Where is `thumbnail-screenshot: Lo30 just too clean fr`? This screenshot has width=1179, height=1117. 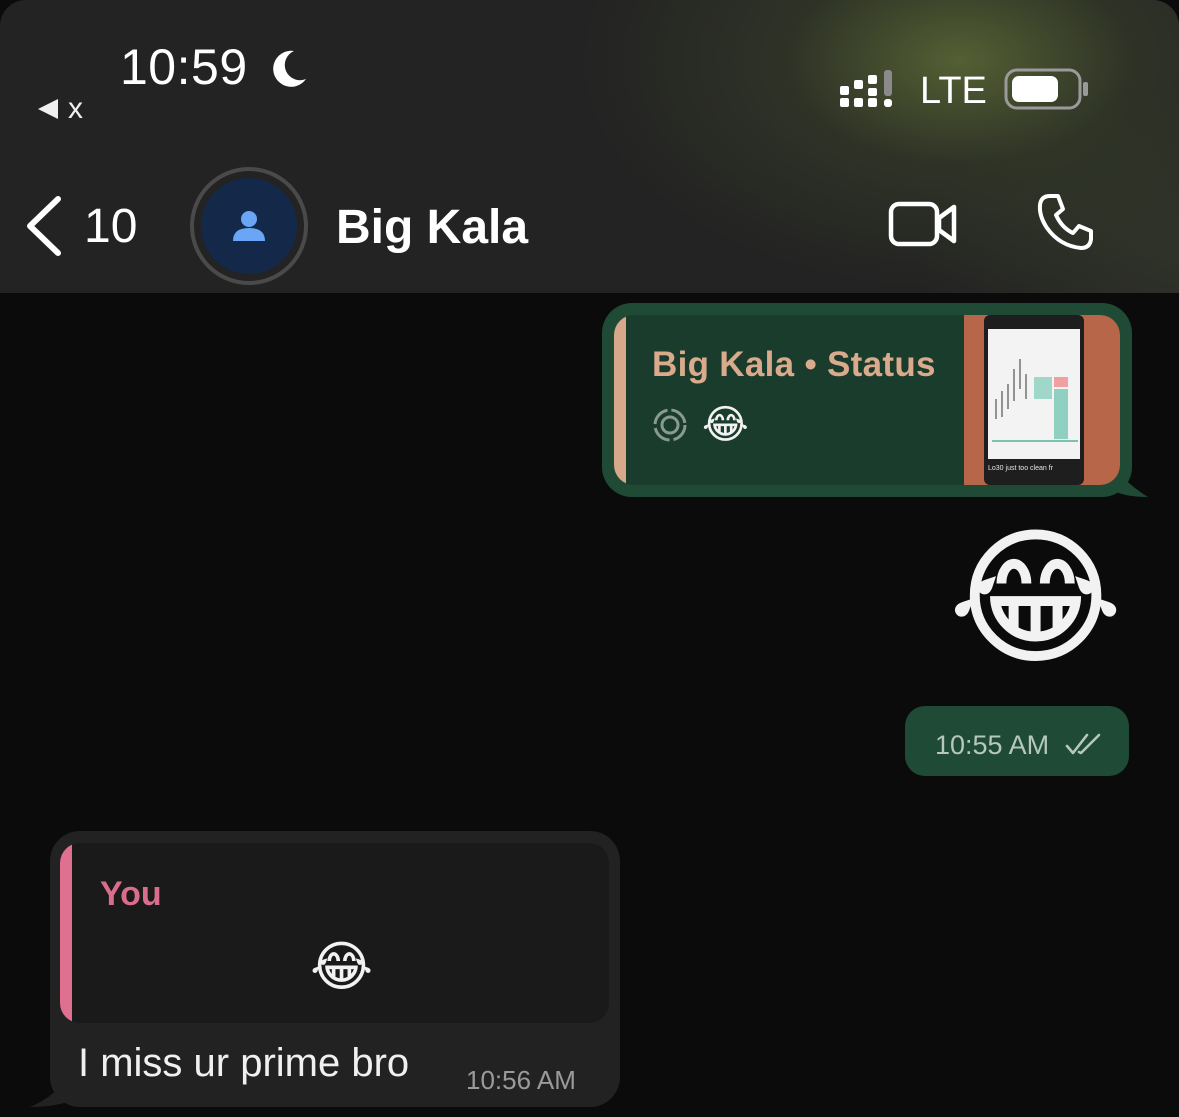
thumbnail-screenshot: Lo30 just too clean fr is located at coordinates (1034, 400).